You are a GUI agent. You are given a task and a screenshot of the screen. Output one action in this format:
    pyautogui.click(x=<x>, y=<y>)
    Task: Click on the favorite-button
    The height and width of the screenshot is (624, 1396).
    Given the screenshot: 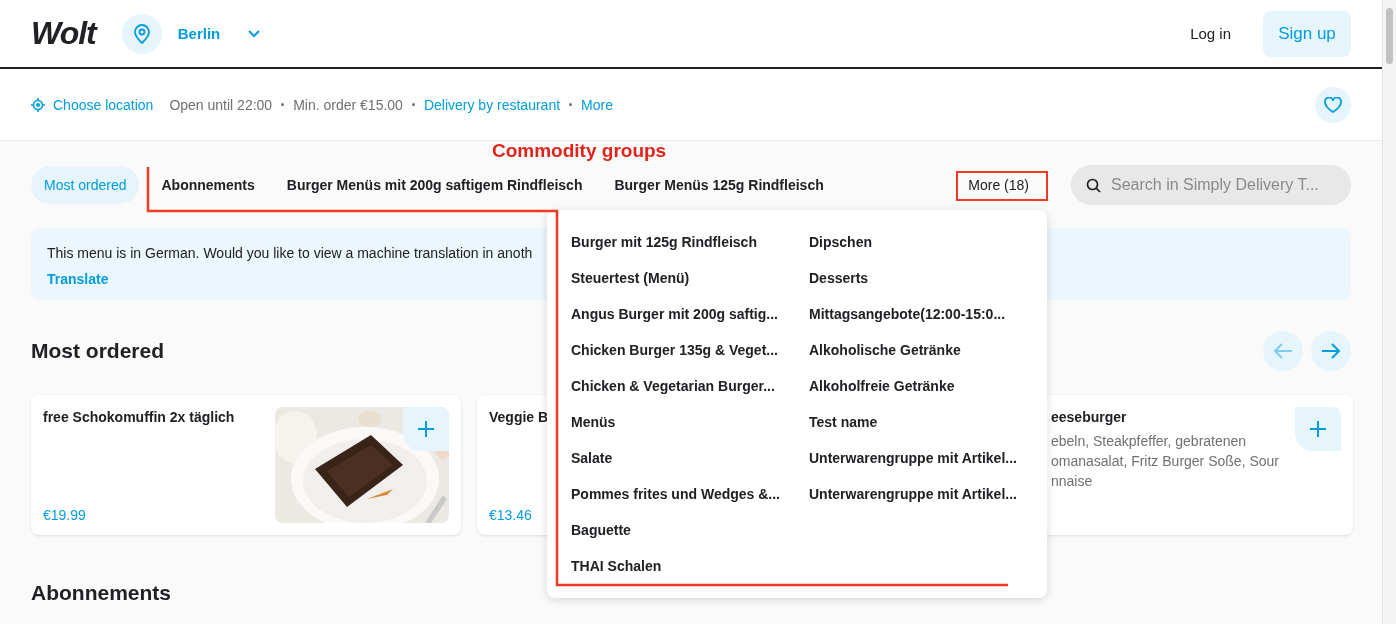 What is the action you would take?
    pyautogui.click(x=1333, y=104)
    